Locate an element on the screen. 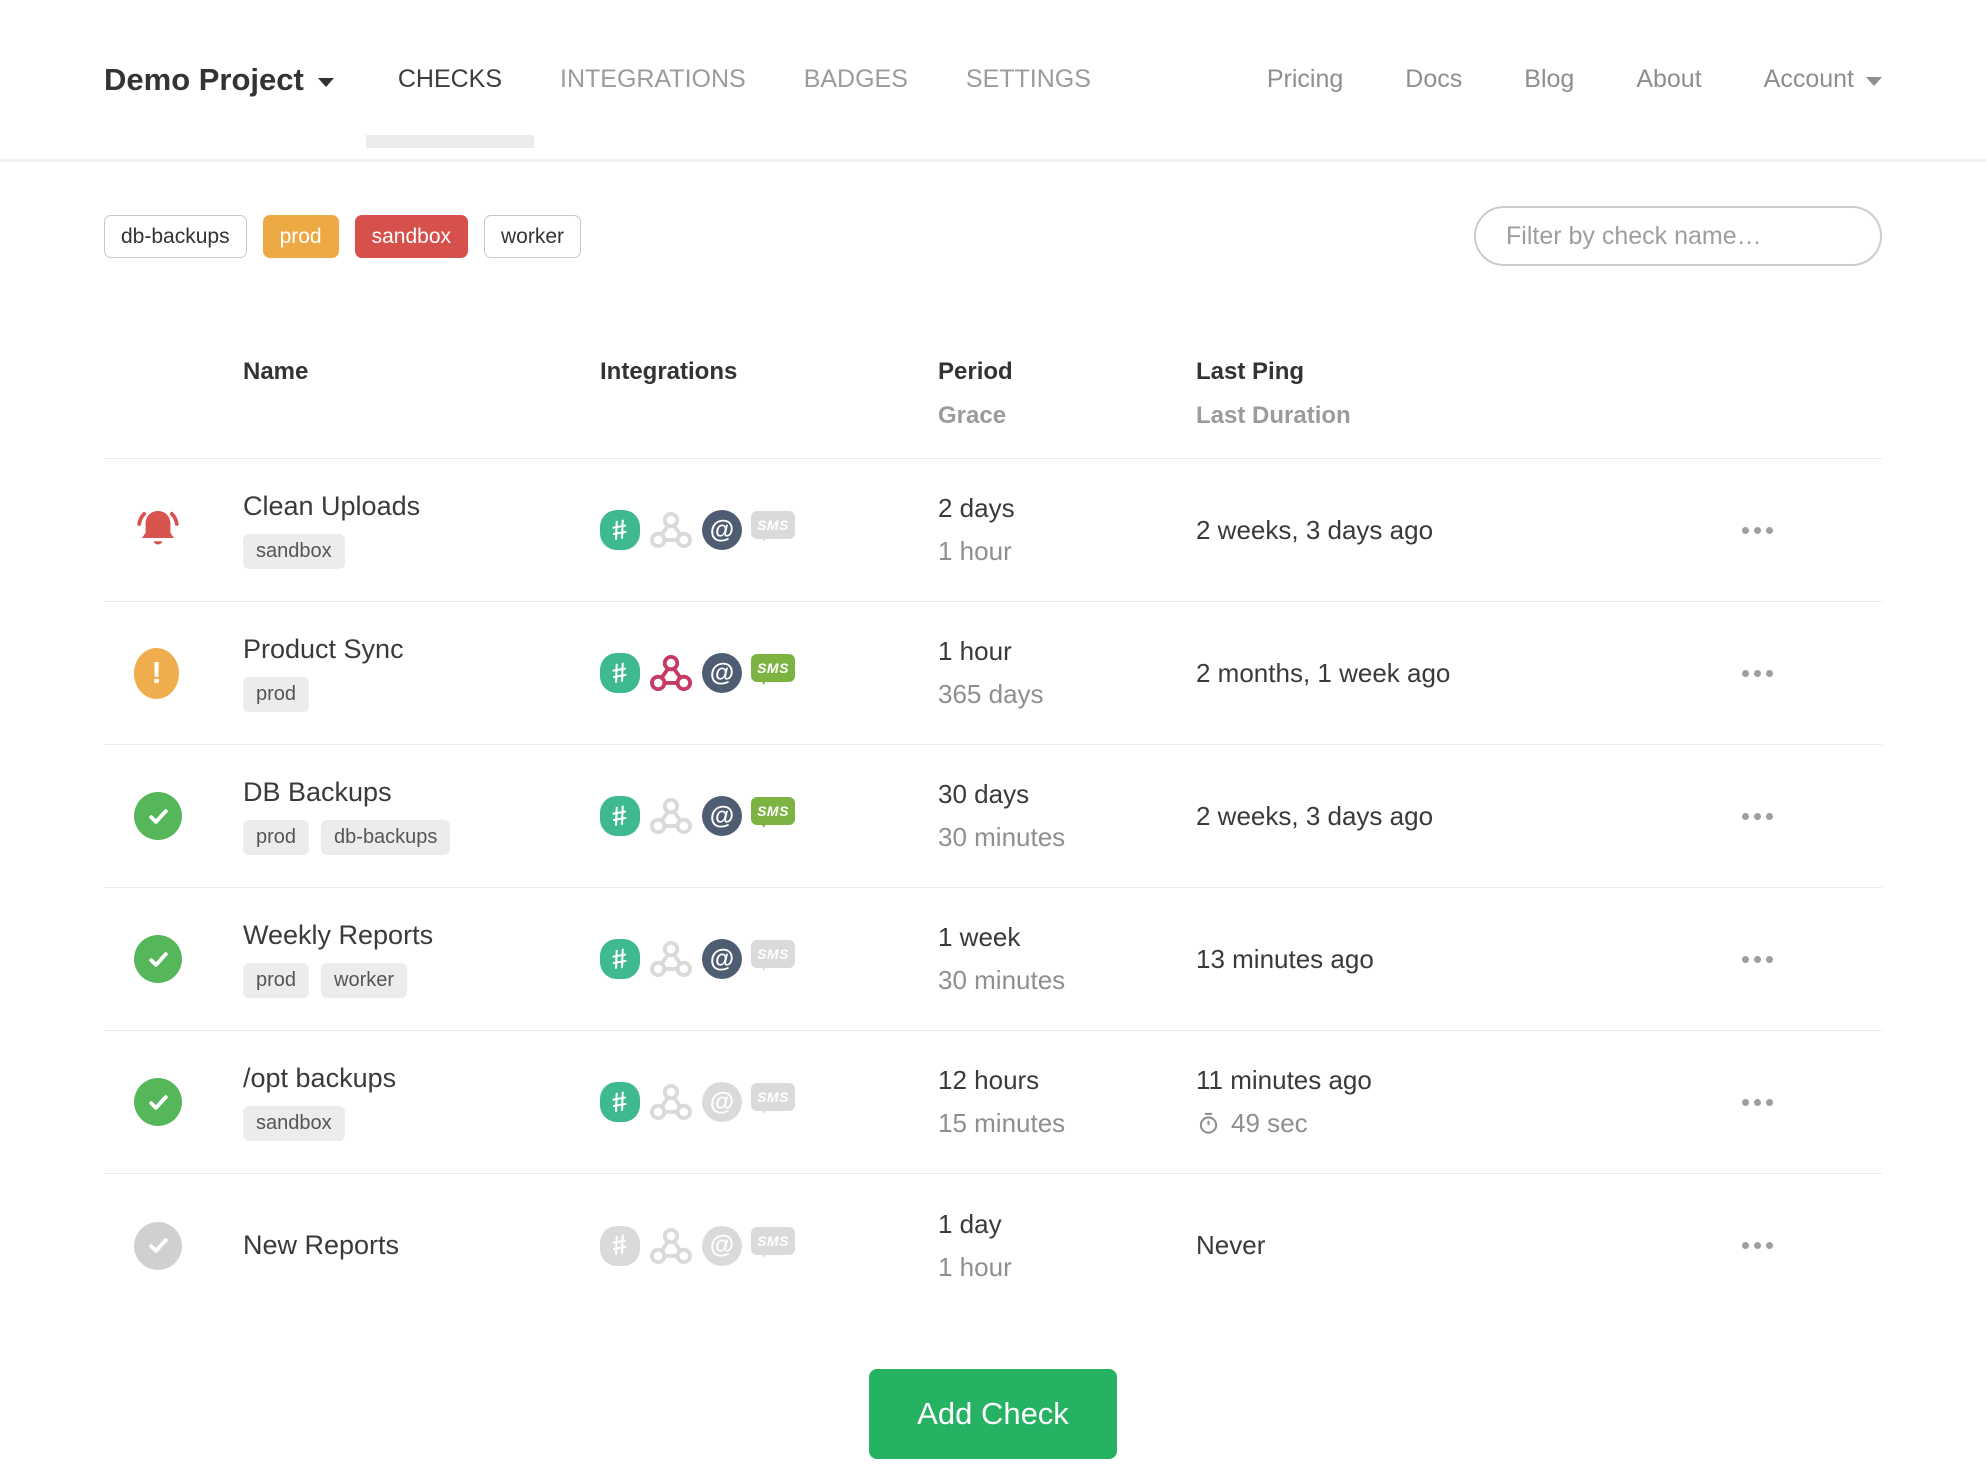  grace-value: 1 hour is located at coordinates (975, 1266).